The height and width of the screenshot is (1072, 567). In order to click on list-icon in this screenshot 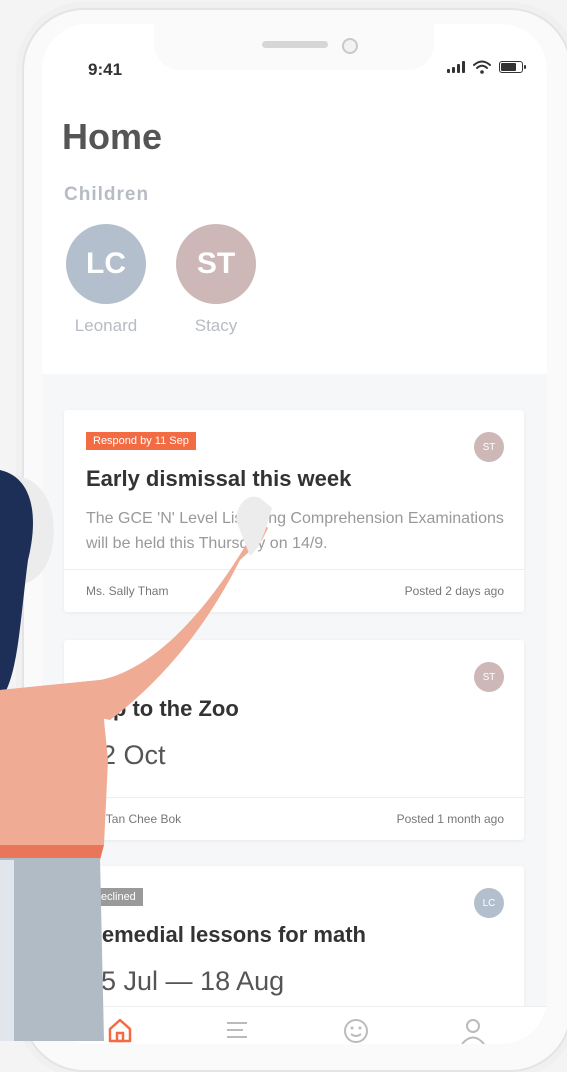, I will do `click(237, 1030)`.